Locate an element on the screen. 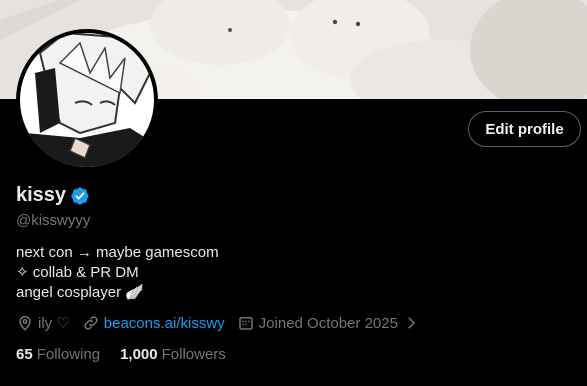 Image resolution: width=587 pixels, height=386 pixels. display-name: kissy is located at coordinates (41, 195).